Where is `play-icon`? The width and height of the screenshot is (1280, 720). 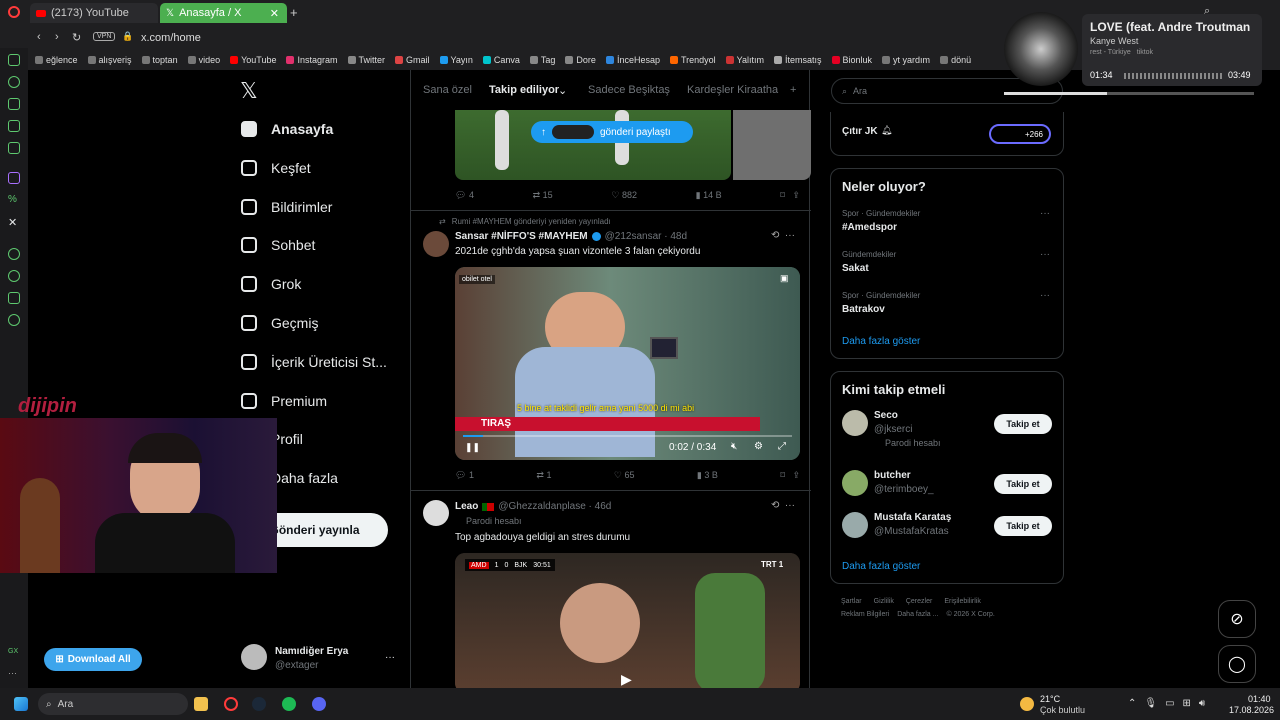 play-icon is located at coordinates (14, 254).